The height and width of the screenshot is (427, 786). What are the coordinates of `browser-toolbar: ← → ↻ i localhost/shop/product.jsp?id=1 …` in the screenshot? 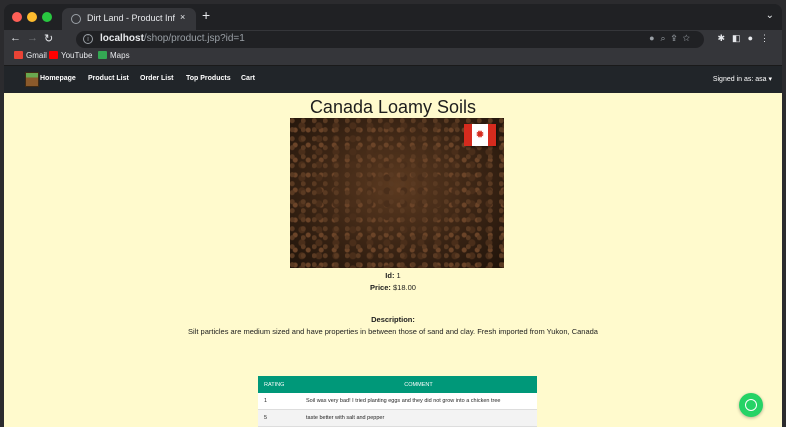 It's located at (393, 39).